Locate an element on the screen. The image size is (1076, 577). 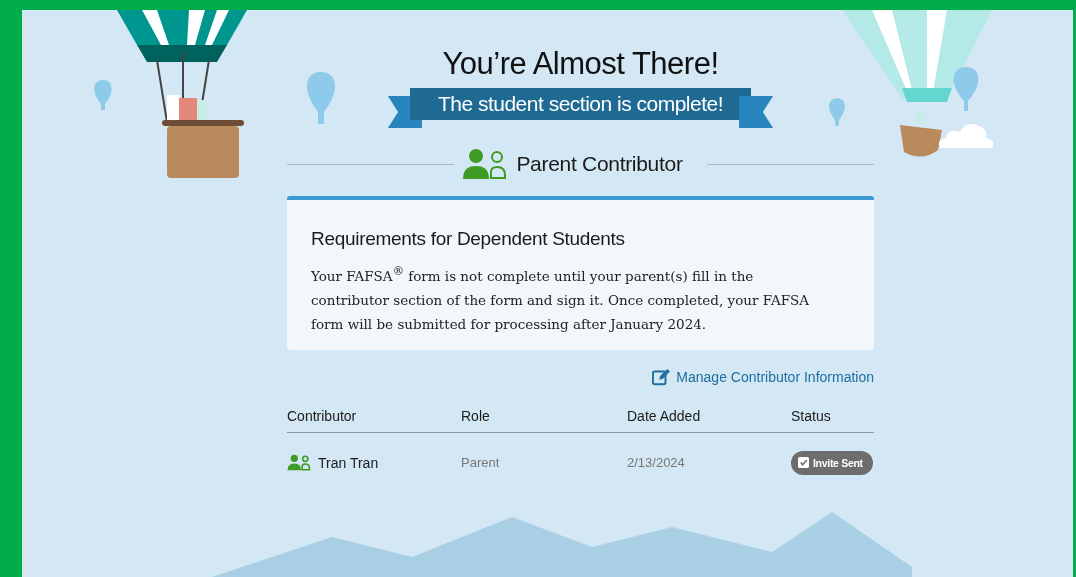
column-header: Contributor is located at coordinates (322, 415).